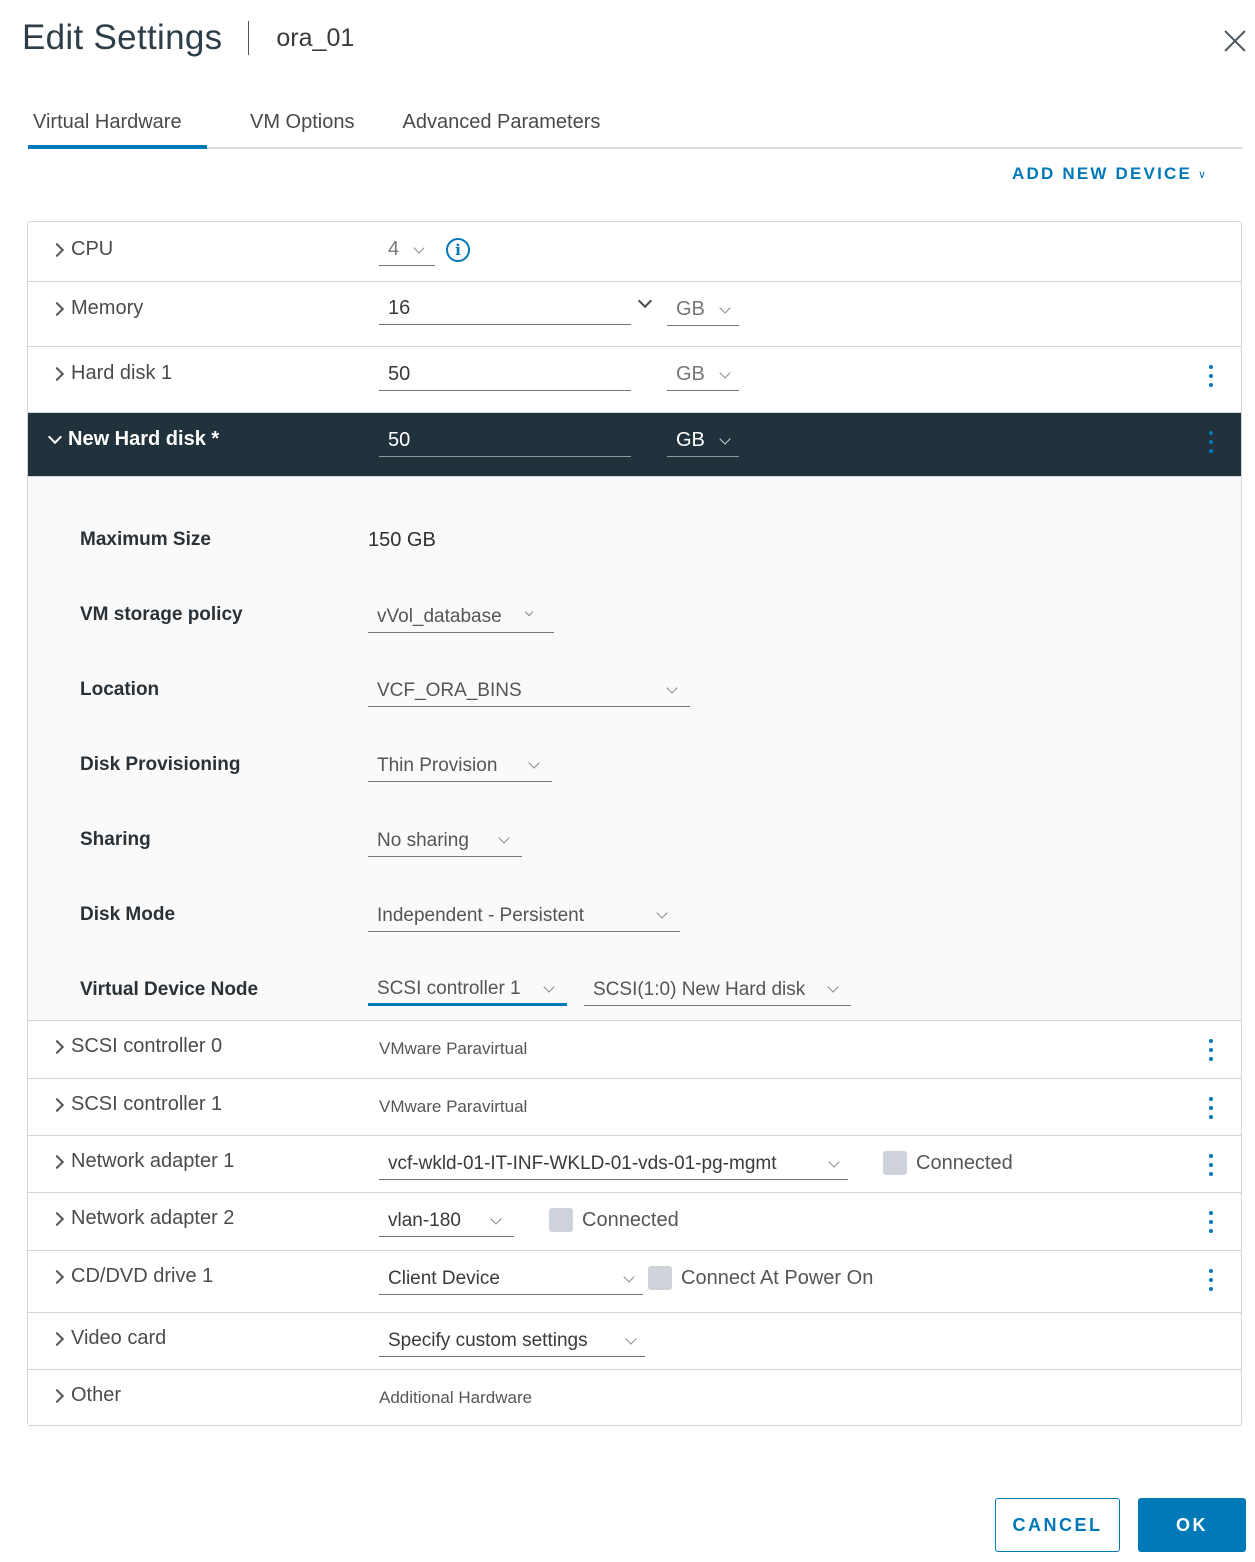 The height and width of the screenshot is (1562, 1255). What do you see at coordinates (1057, 1525) in the screenshot?
I see `cancel-button: CANCEL` at bounding box center [1057, 1525].